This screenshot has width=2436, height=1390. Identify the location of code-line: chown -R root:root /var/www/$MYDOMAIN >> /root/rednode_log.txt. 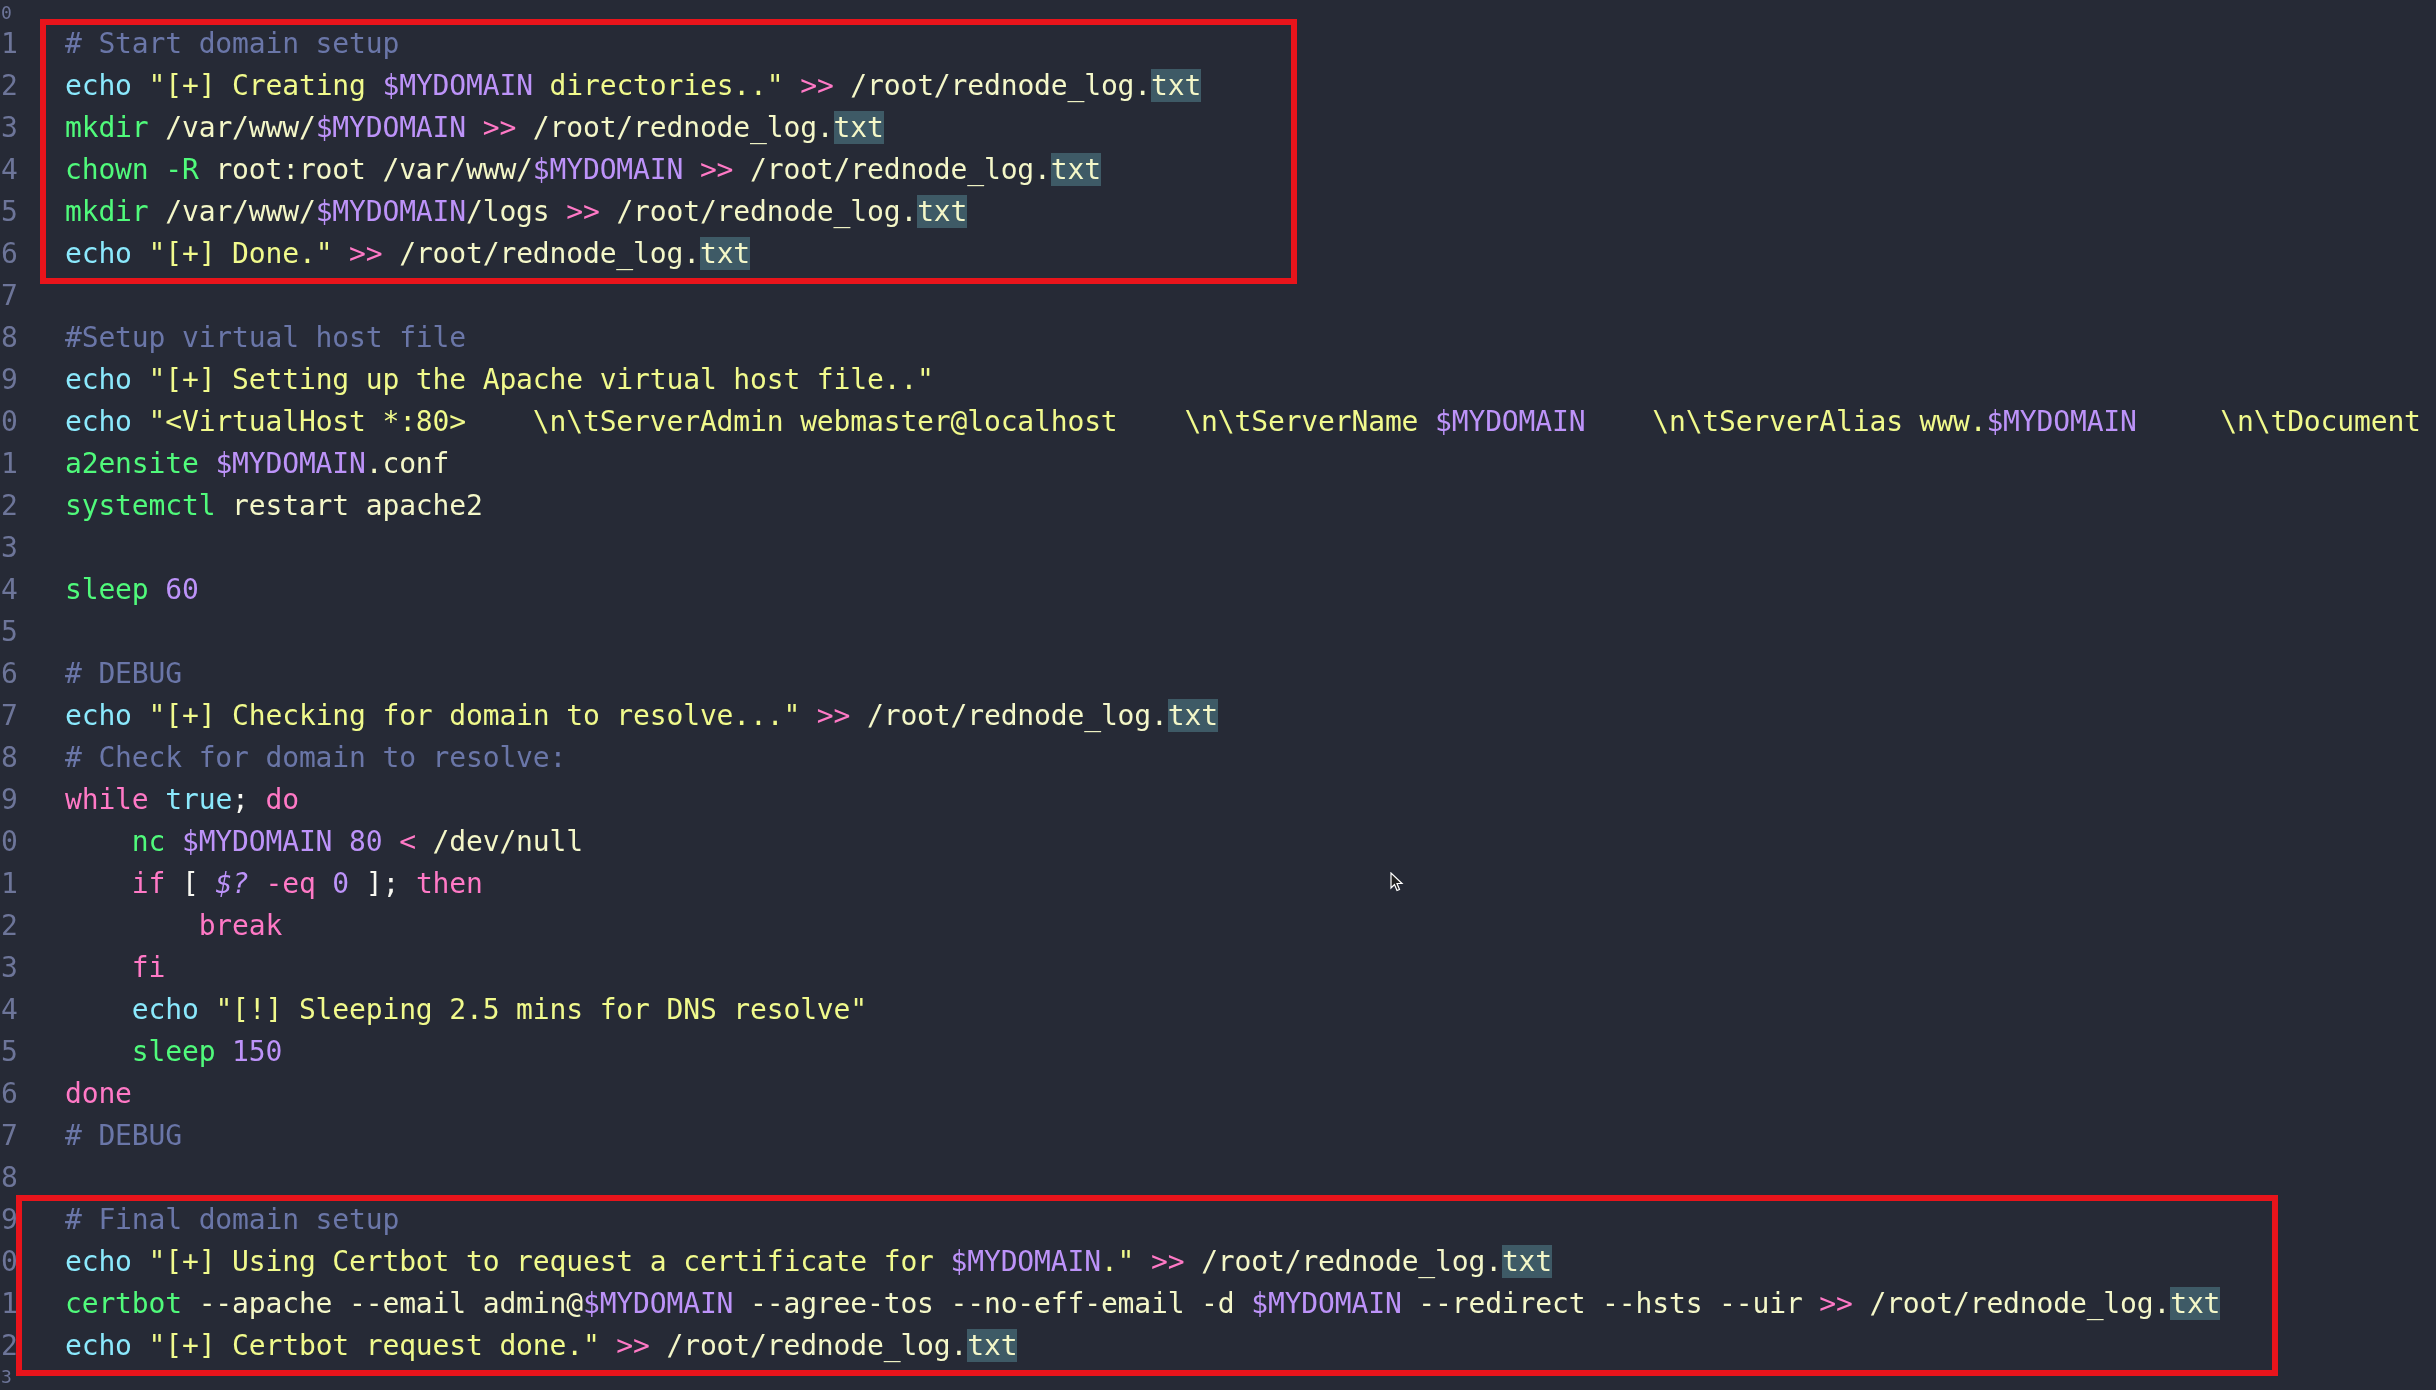
(583, 170).